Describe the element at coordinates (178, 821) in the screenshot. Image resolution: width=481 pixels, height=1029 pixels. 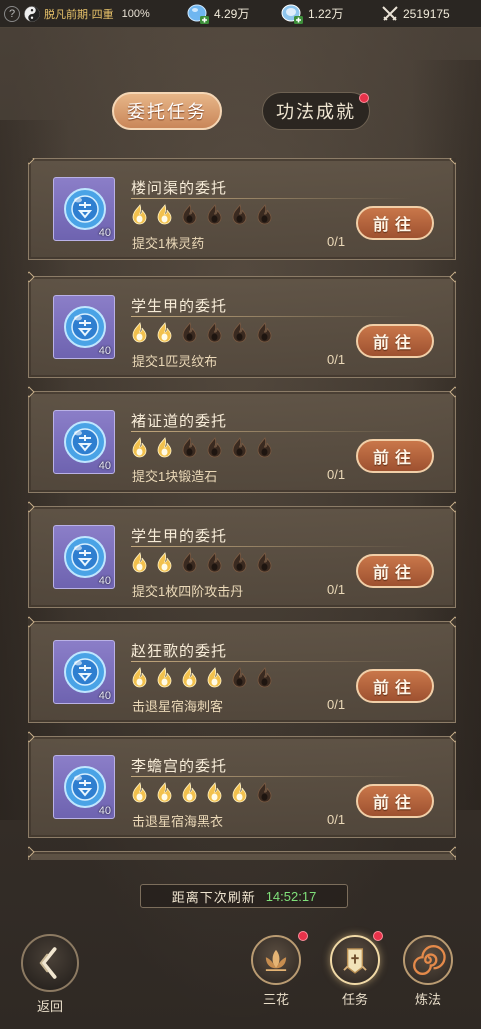
I see `task-description: 击退星宿海黑衣` at that location.